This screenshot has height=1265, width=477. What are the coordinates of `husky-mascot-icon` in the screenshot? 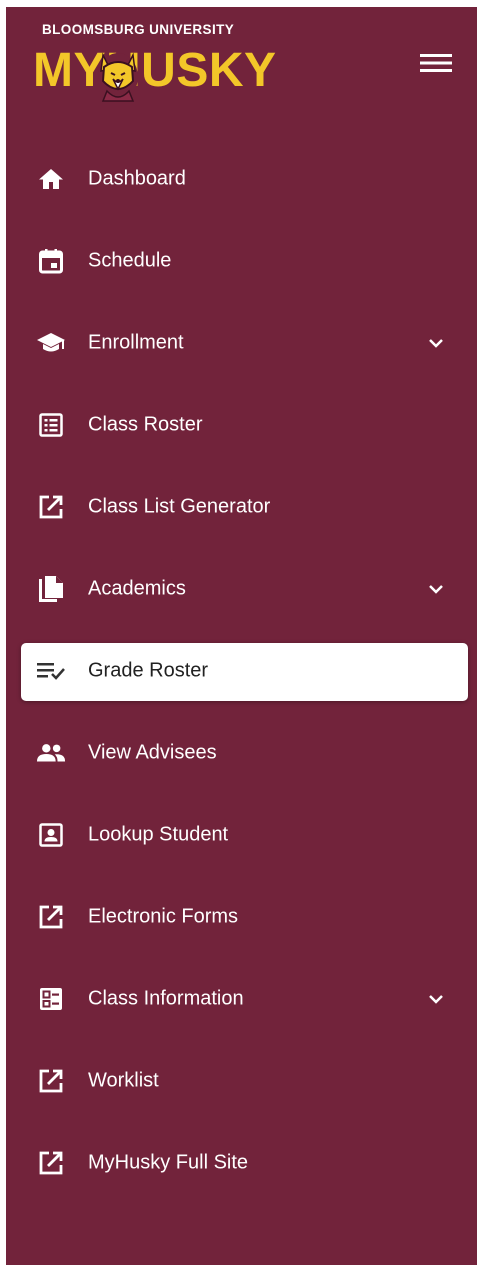 It's located at (118, 77).